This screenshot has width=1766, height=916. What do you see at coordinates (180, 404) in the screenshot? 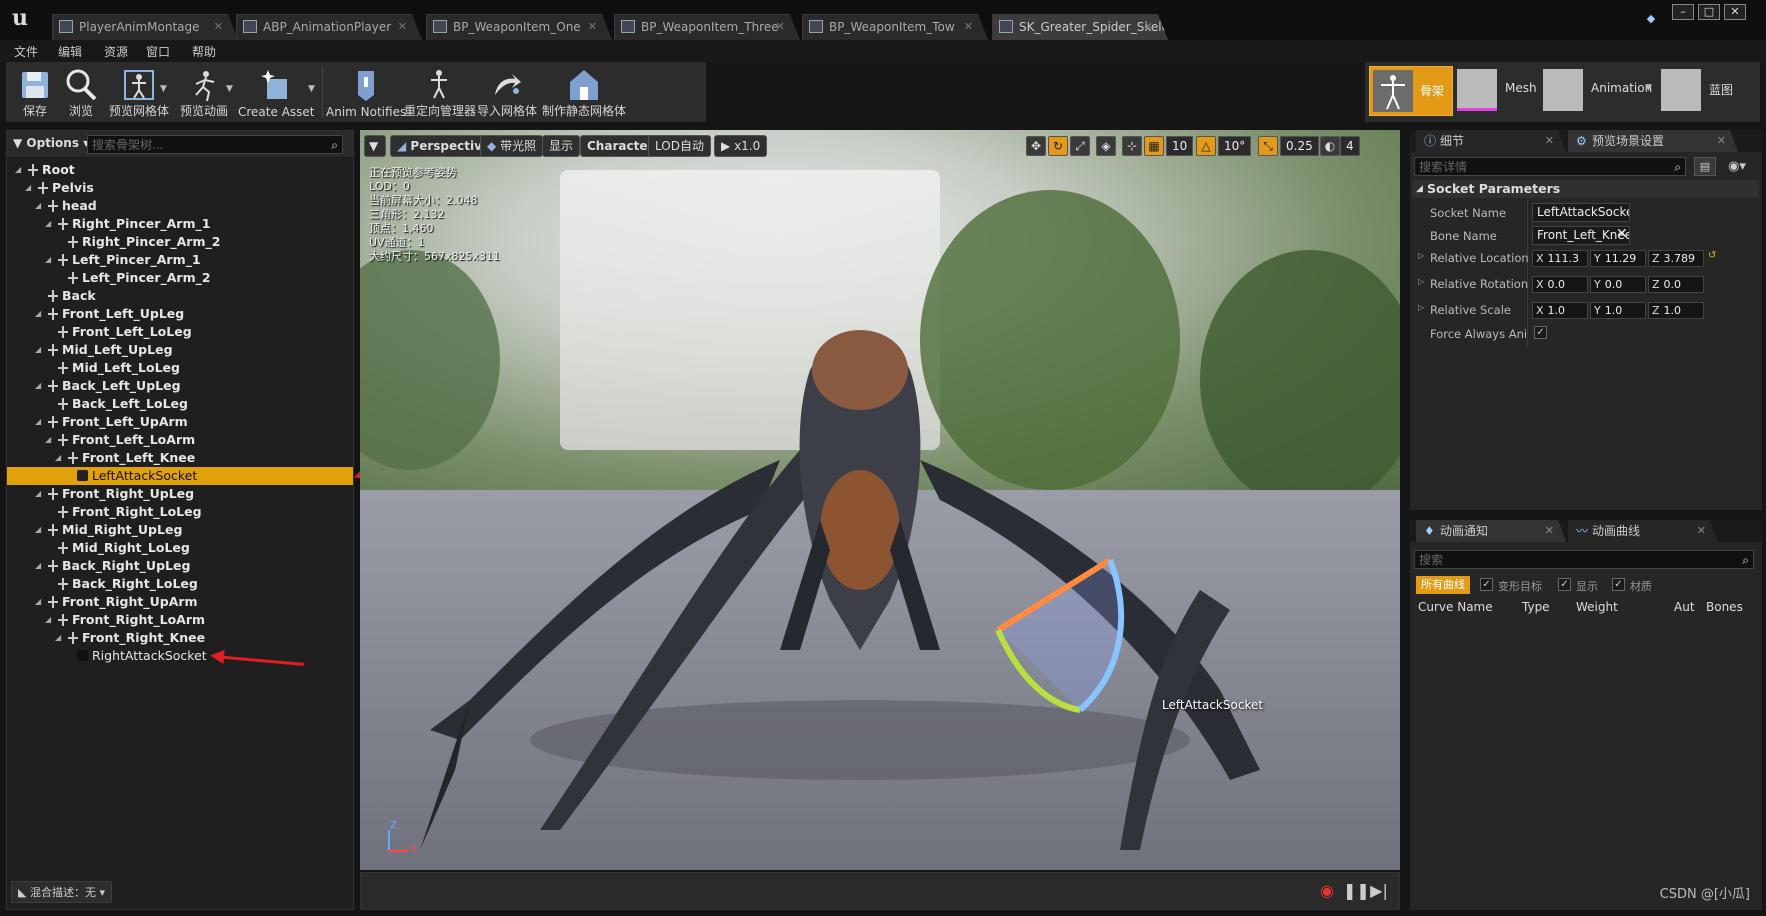
I see `bone-row: Back_Left_LoLeg` at bounding box center [180, 404].